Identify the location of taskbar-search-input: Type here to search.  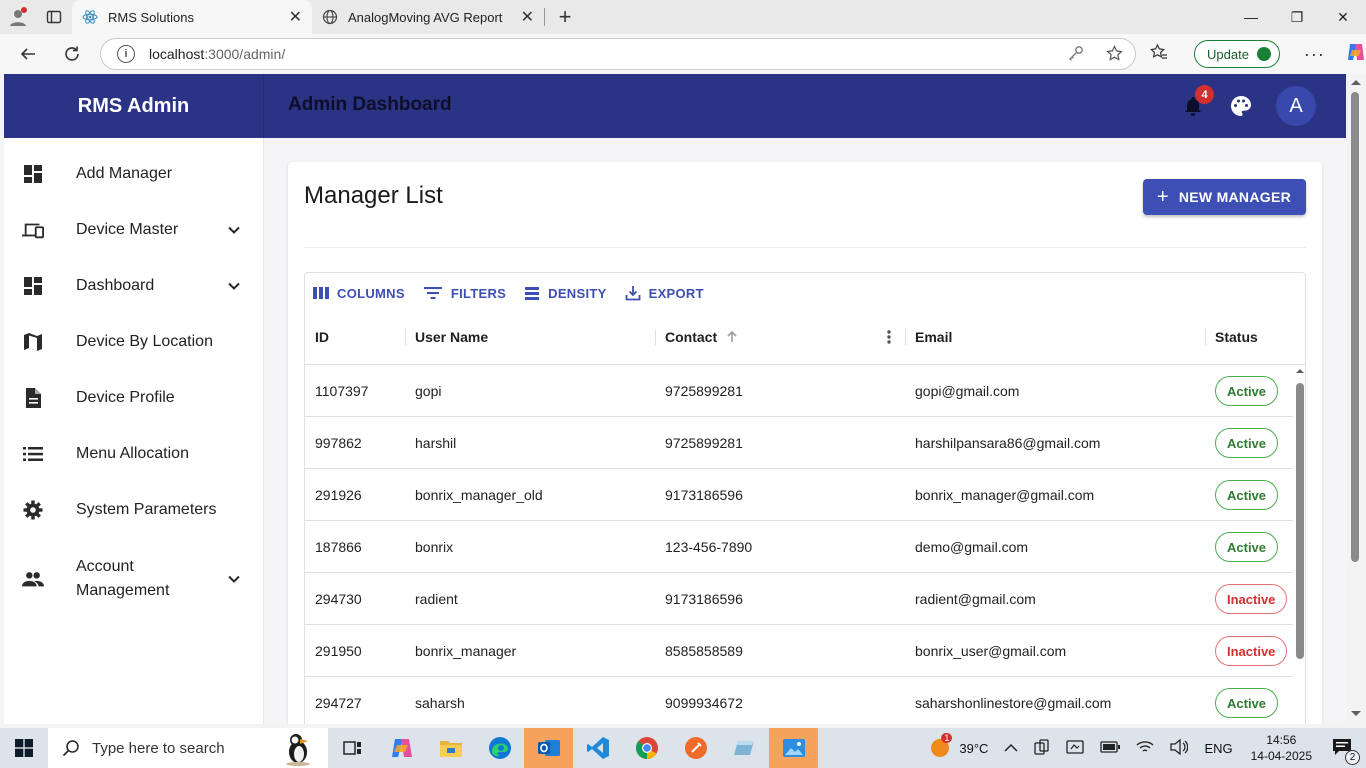
(188, 748).